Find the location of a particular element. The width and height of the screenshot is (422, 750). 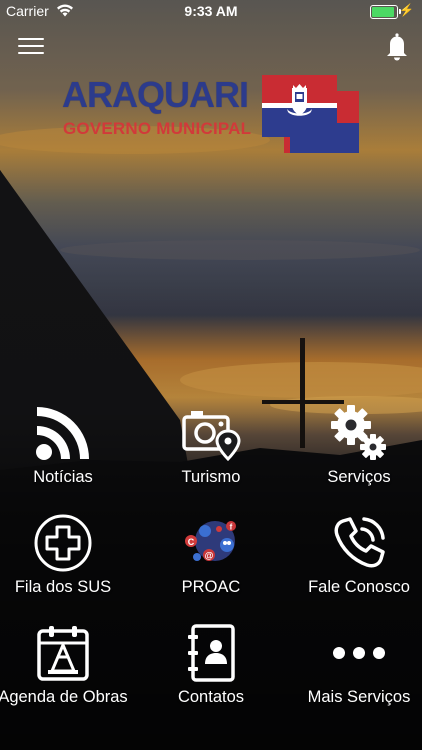

city-flag-icon is located at coordinates (310, 114).